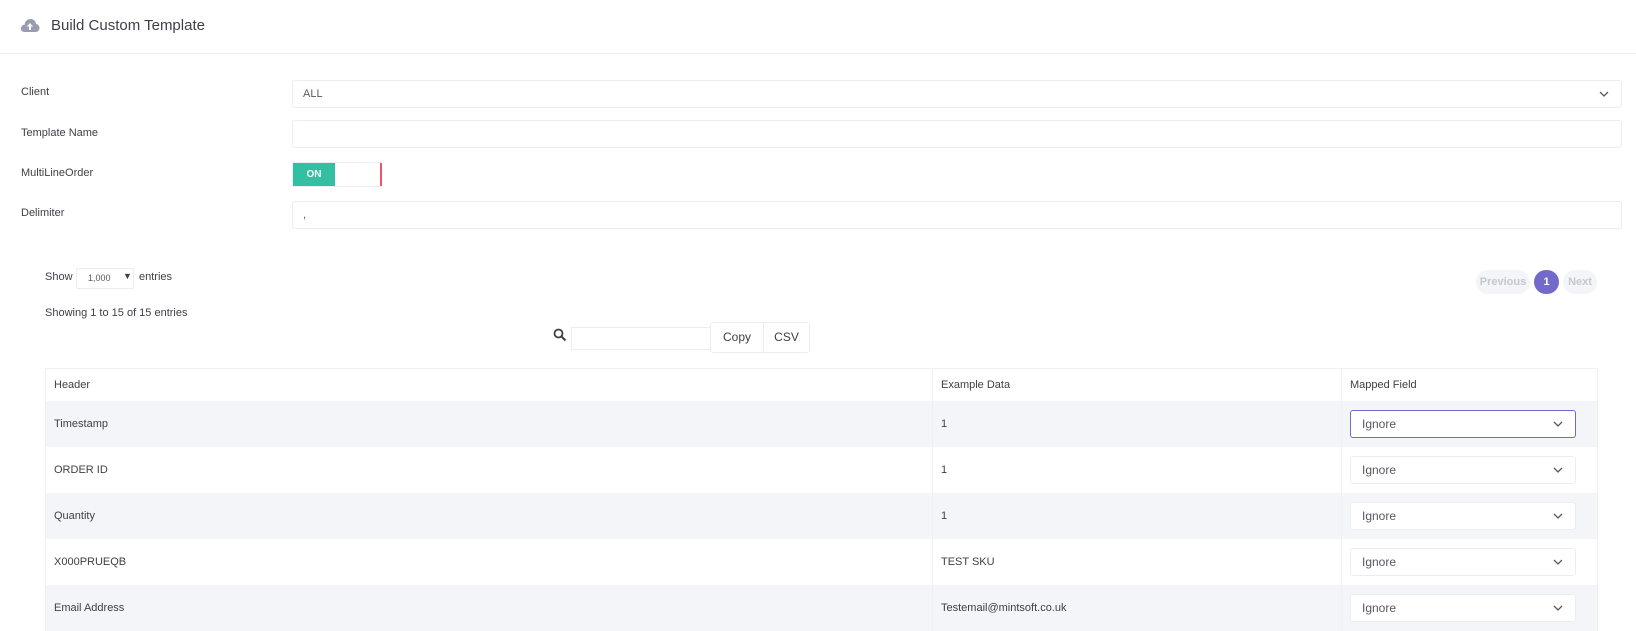 Image resolution: width=1636 pixels, height=631 pixels. Describe the element at coordinates (489, 424) in the screenshot. I see `header-cell: Timestamp` at that location.